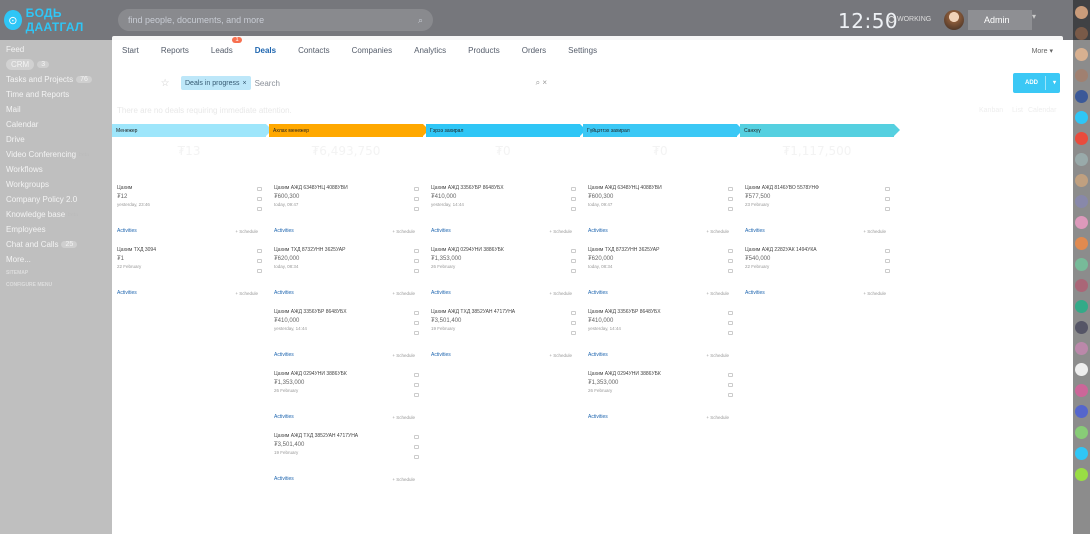 The height and width of the screenshot is (534, 1090). Describe the element at coordinates (192, 130) in the screenshot. I see `column-header: Менежер` at that location.